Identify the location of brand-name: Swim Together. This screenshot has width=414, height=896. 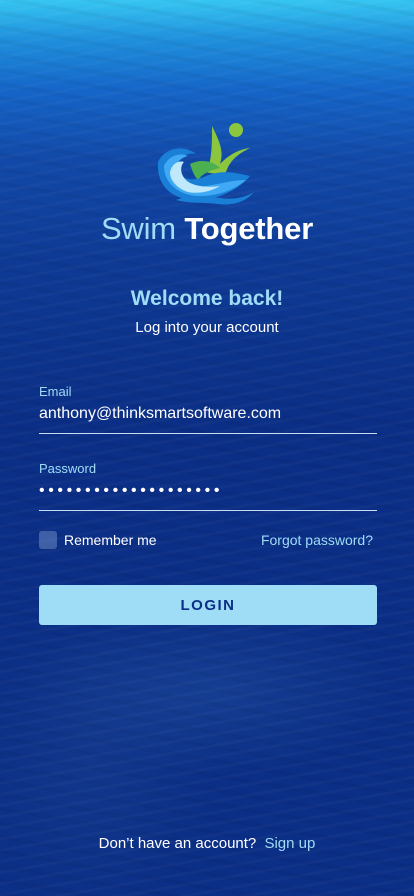
(207, 229).